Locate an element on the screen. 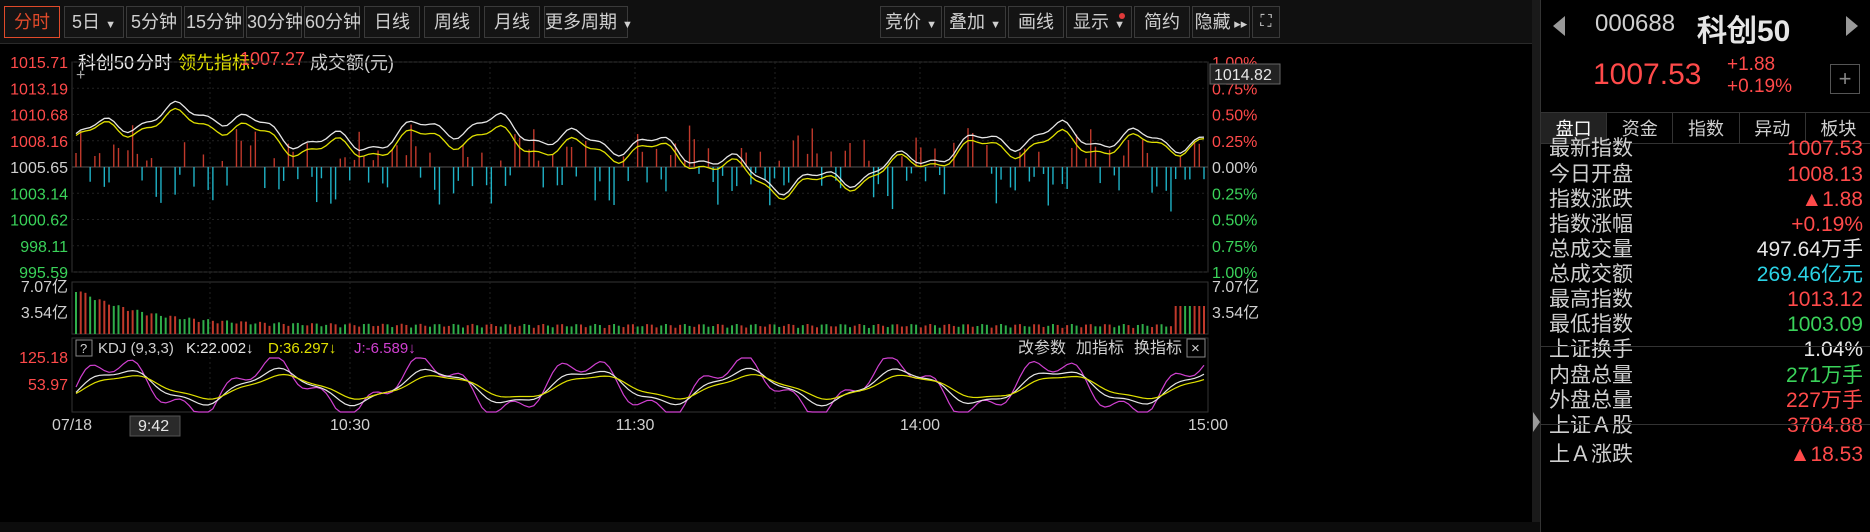 This screenshot has height=532, width=1870. pct-tick-label: 0.00% is located at coordinates (1234, 168).